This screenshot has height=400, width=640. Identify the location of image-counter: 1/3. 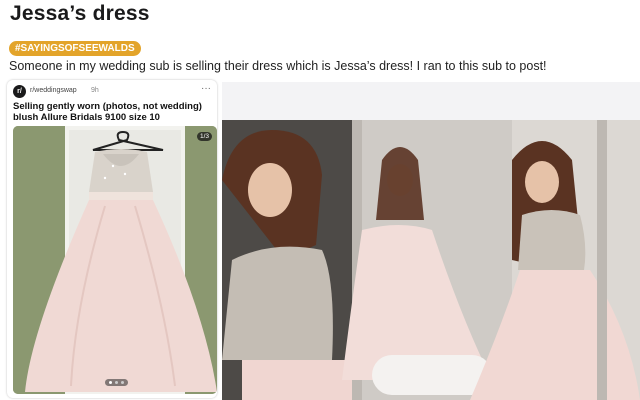
(204, 136).